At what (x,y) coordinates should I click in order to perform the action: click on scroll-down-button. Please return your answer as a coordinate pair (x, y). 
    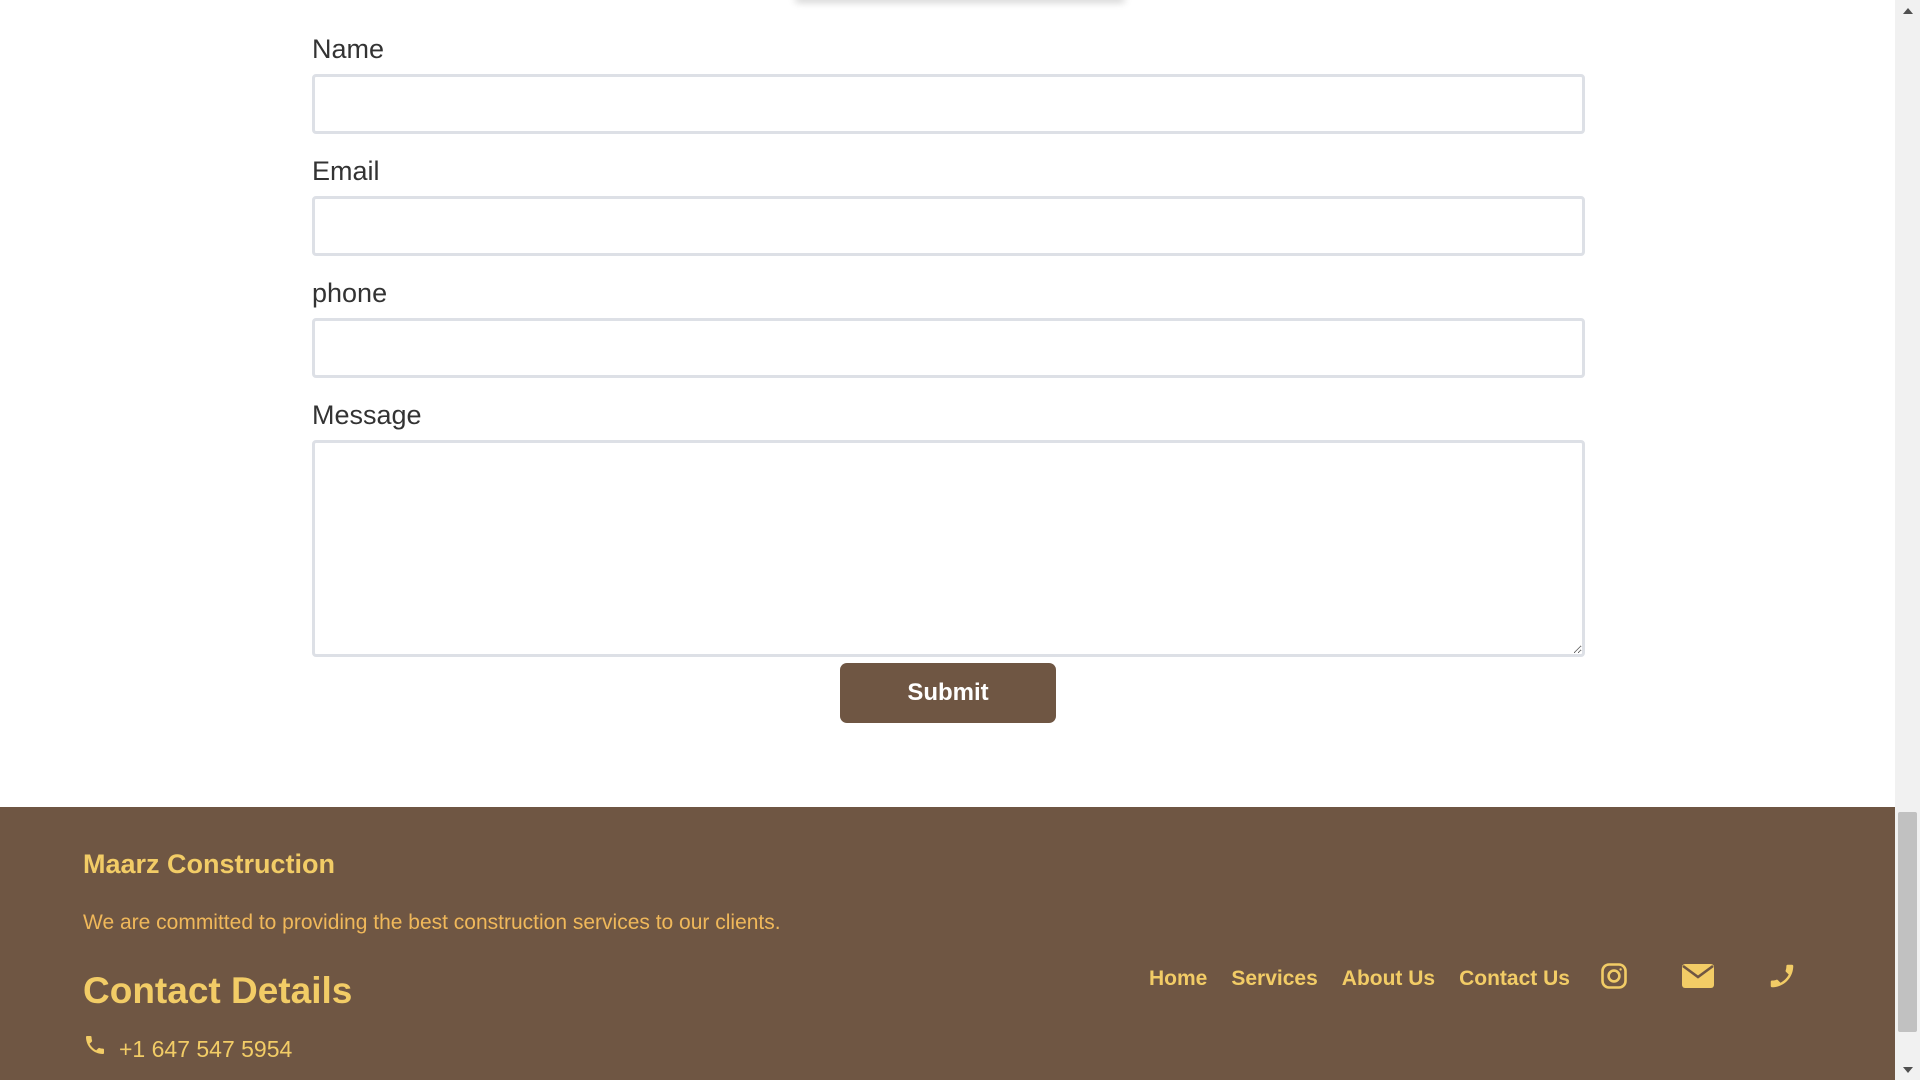
    Looking at the image, I should click on (1907, 1070).